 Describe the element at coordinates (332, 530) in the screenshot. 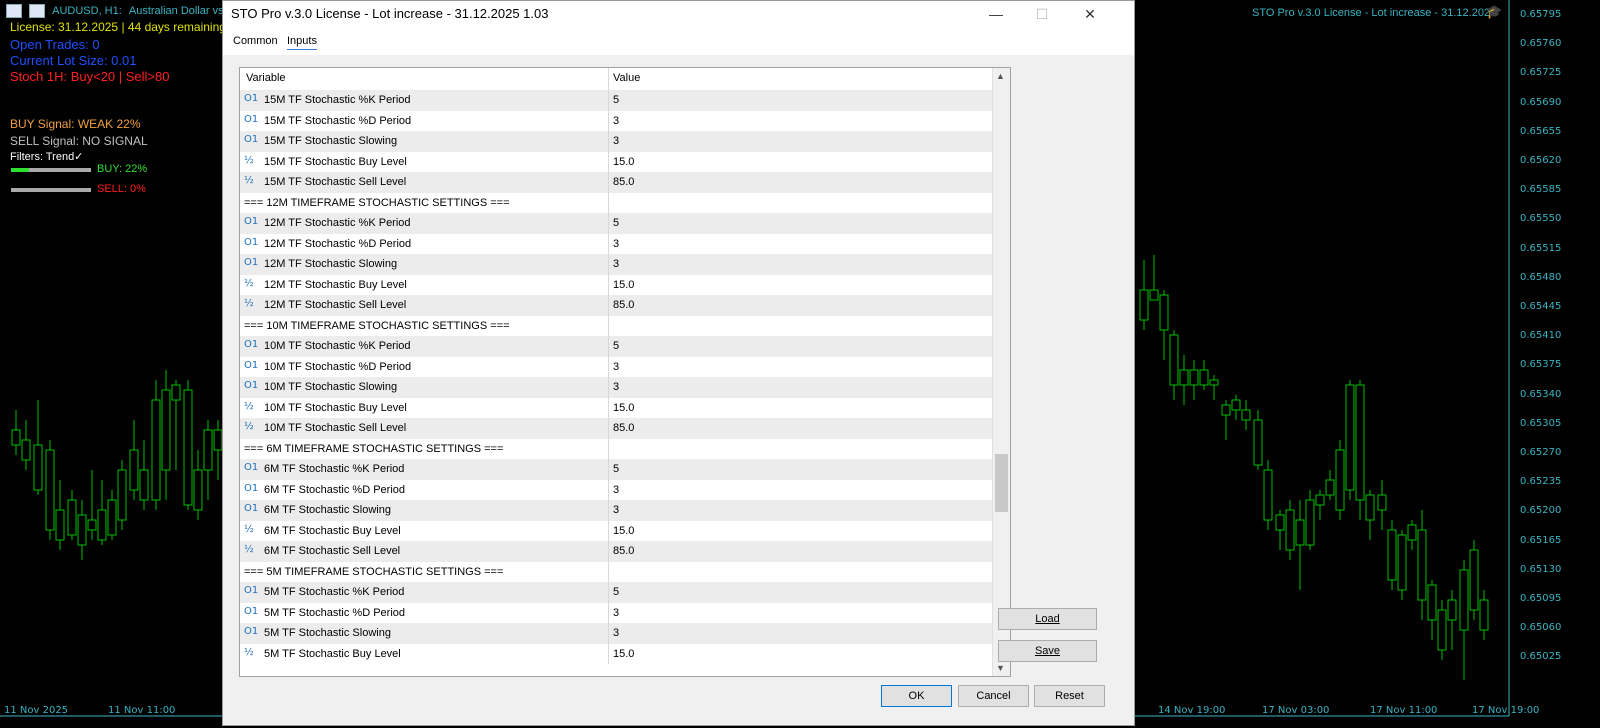

I see `input-variable-name: 6M TF Stochastic Buy Level` at that location.